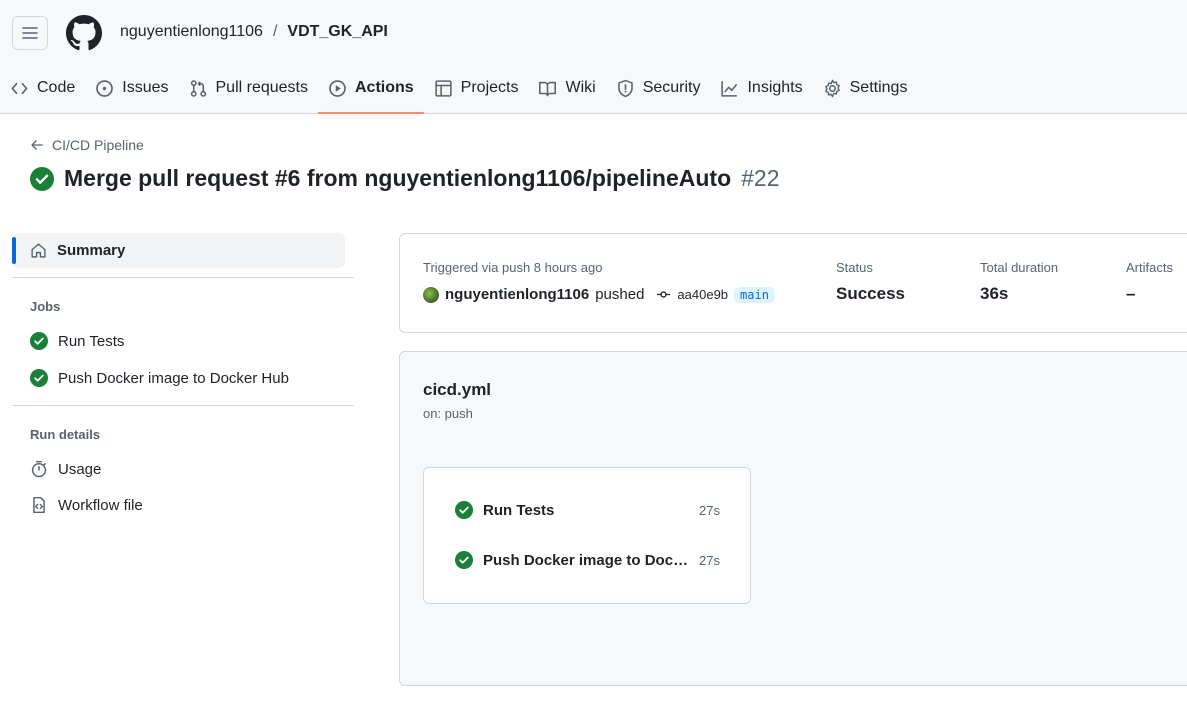 Image resolution: width=1187 pixels, height=704 pixels. I want to click on job-node: Push Docker image to Docker Hub 27s, so click(587, 560).